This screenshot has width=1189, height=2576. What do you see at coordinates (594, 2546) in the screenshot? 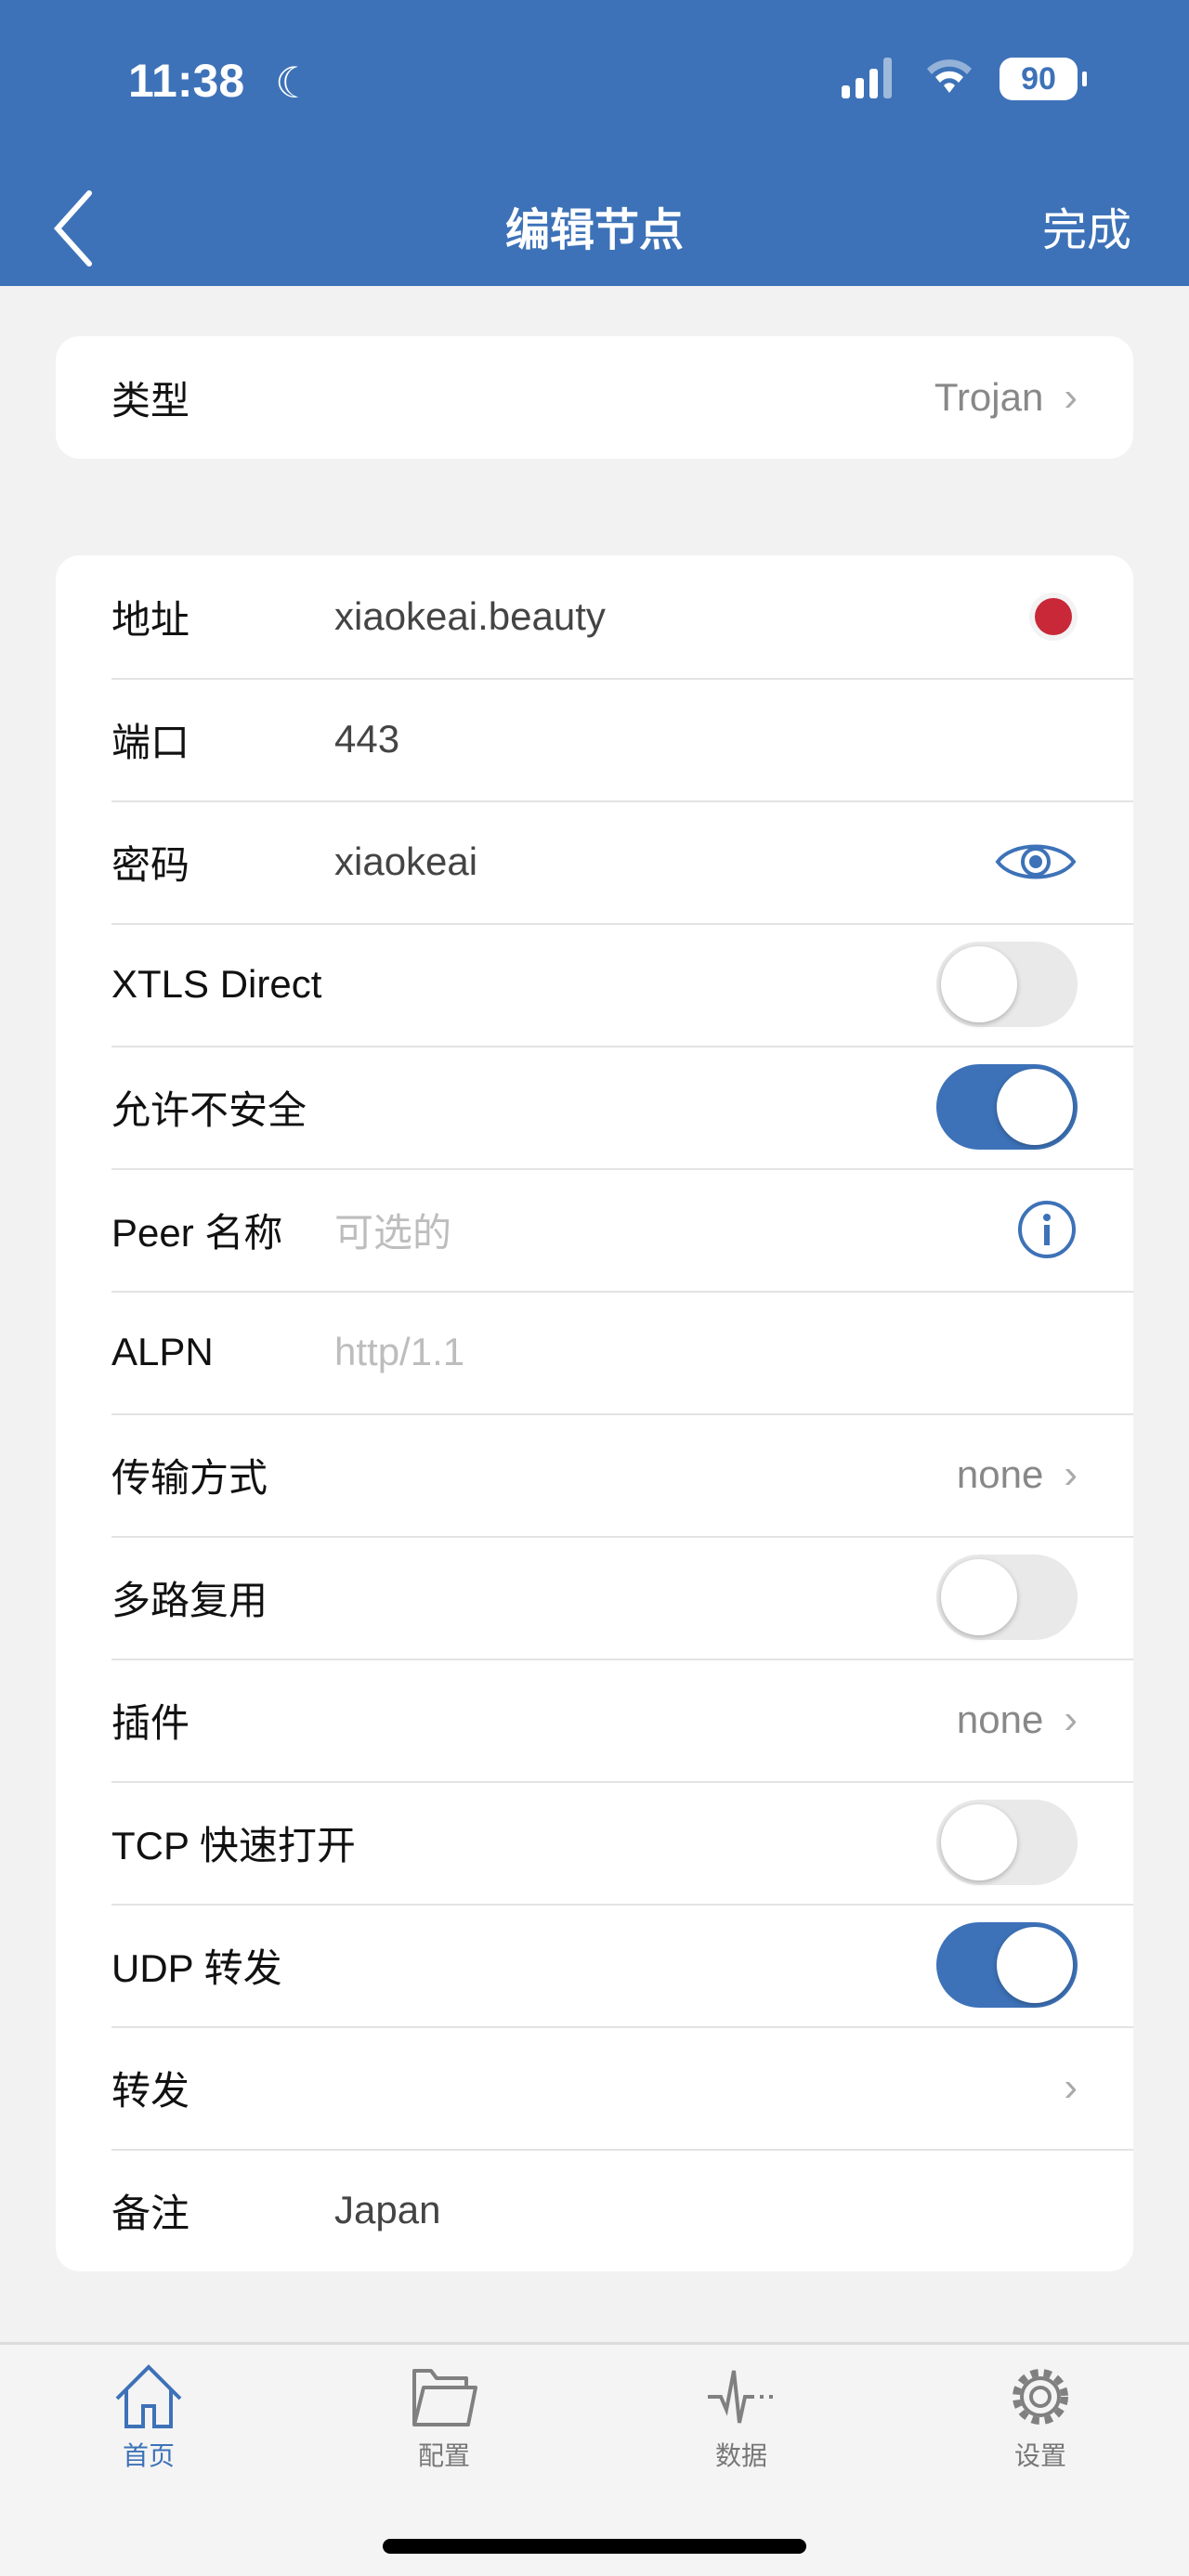
I see `home-indicator` at bounding box center [594, 2546].